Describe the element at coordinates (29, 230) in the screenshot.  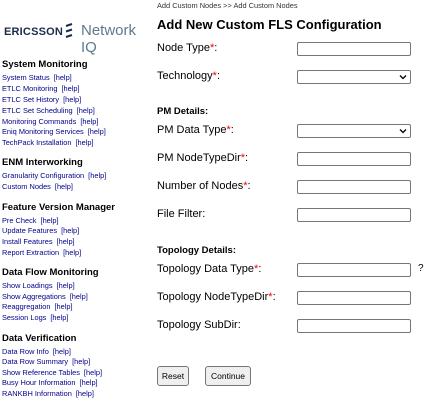
I see `nav-link-update-features: Update Features` at that location.